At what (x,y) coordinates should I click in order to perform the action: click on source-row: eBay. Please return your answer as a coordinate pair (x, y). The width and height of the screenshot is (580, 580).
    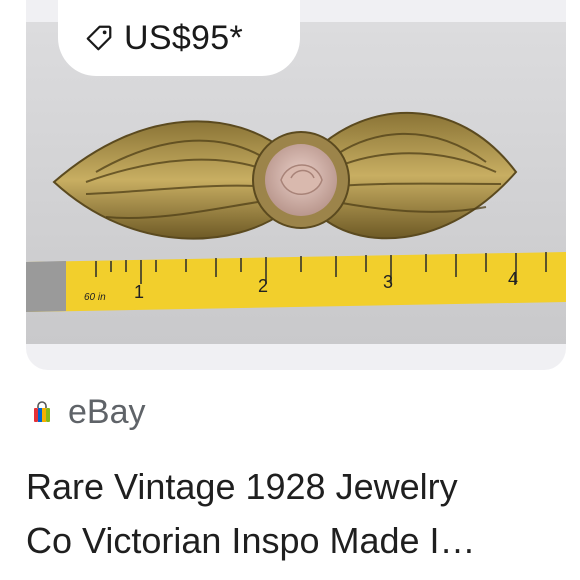
    Looking at the image, I should click on (88, 412).